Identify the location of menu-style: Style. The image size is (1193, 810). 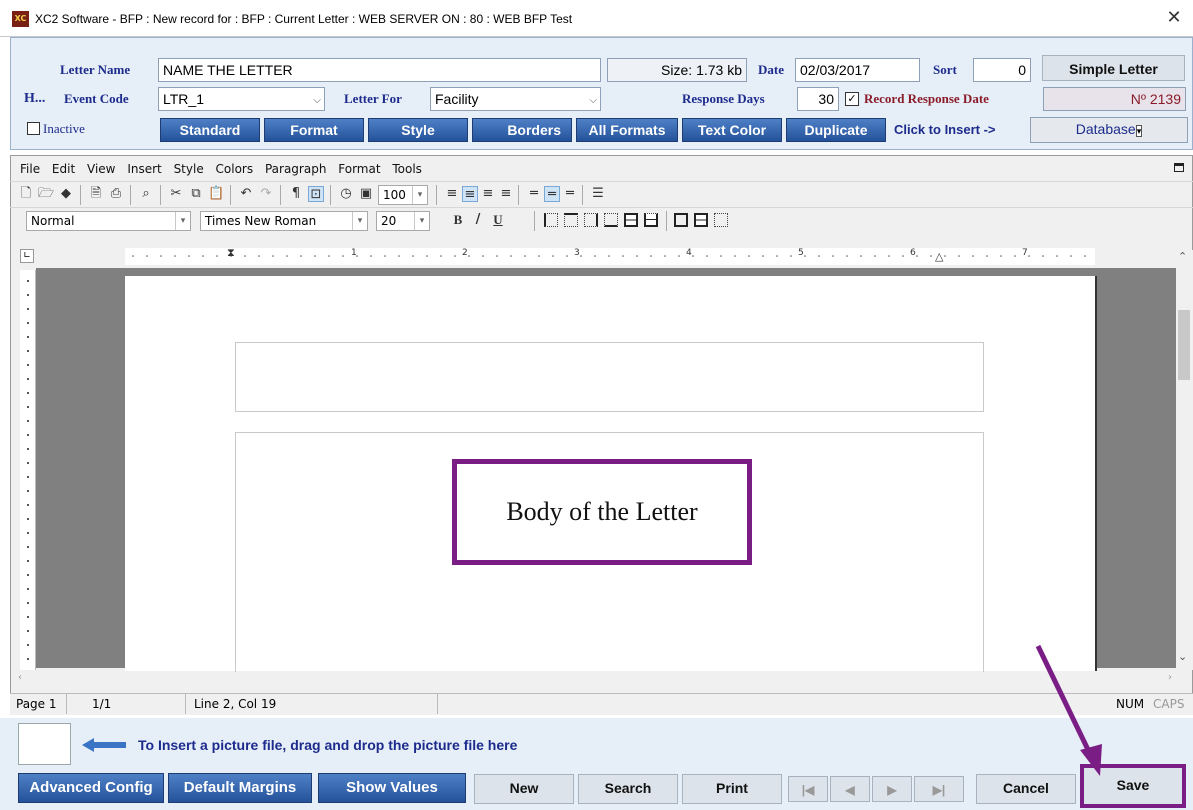
(189, 169).